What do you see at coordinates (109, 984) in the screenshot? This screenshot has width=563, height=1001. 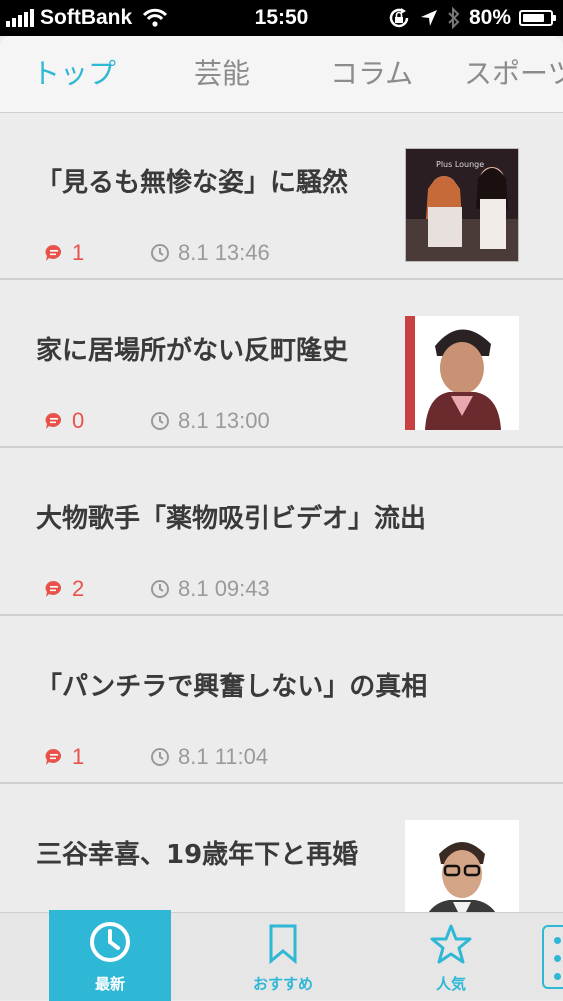 I see `nav-latest-label: 最新` at bounding box center [109, 984].